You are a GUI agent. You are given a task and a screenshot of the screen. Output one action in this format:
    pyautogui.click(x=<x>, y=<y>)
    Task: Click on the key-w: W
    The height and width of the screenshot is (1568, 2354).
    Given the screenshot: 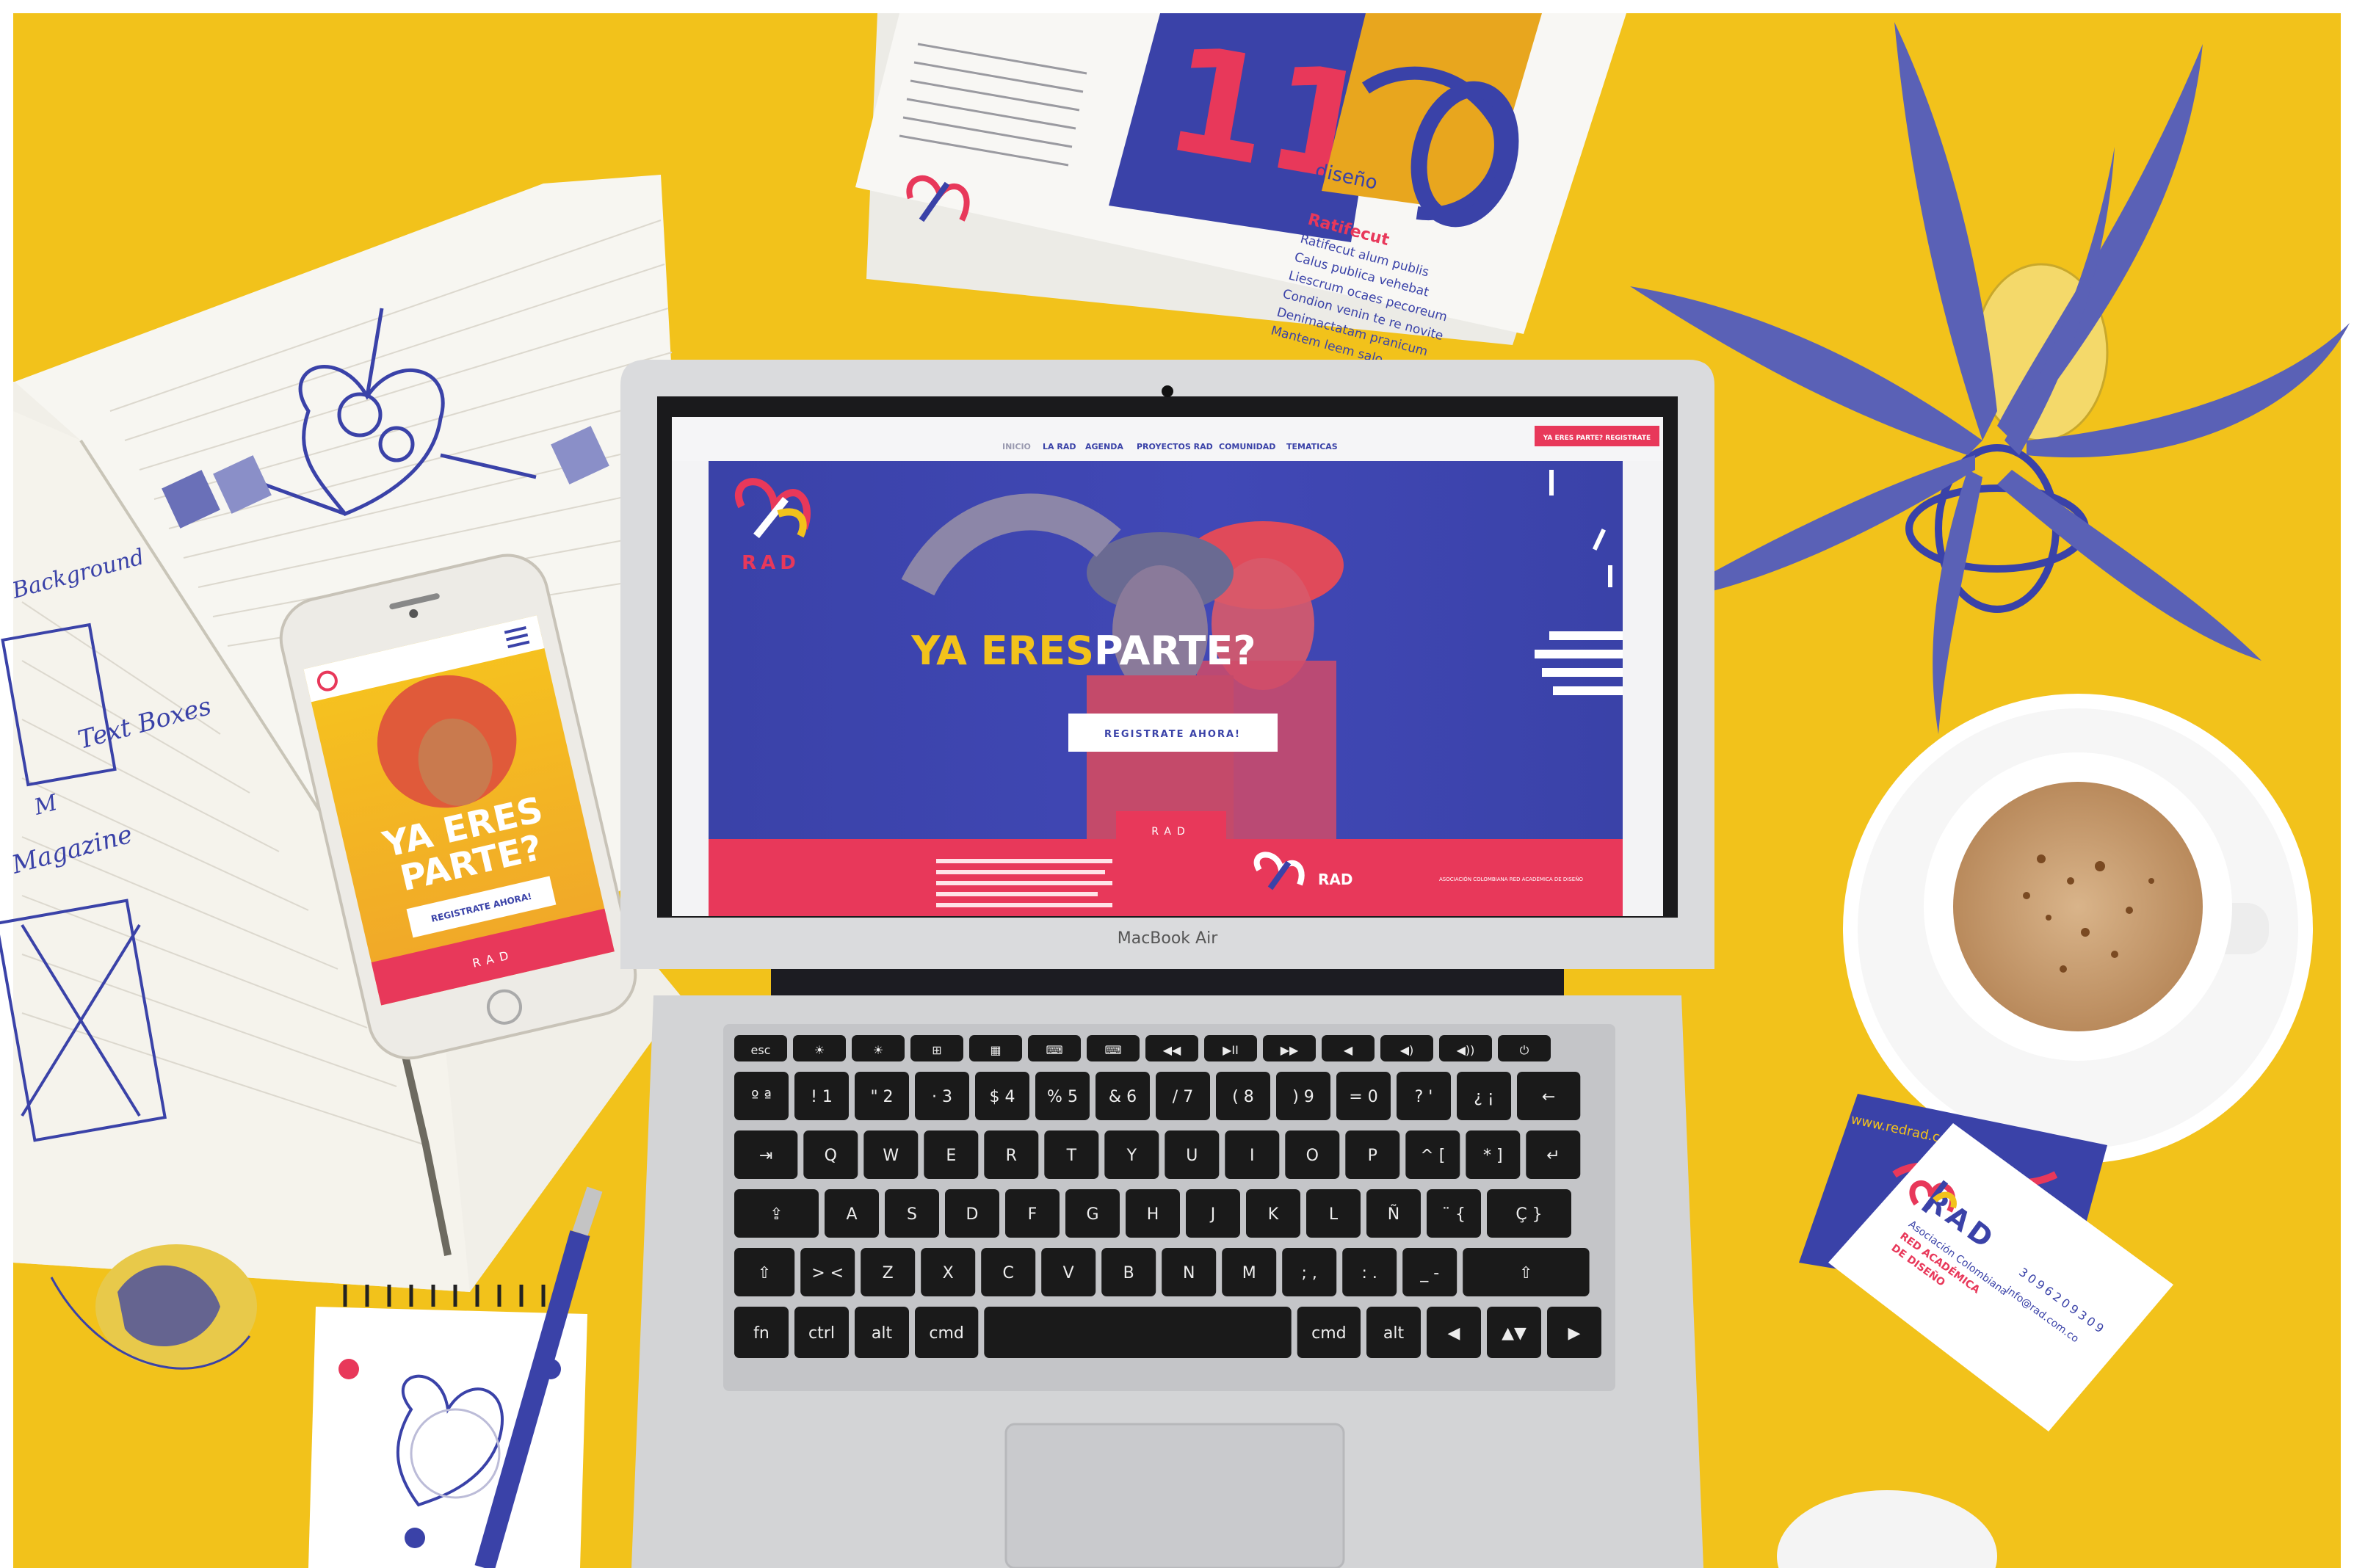 What is the action you would take?
    pyautogui.click(x=891, y=1154)
    